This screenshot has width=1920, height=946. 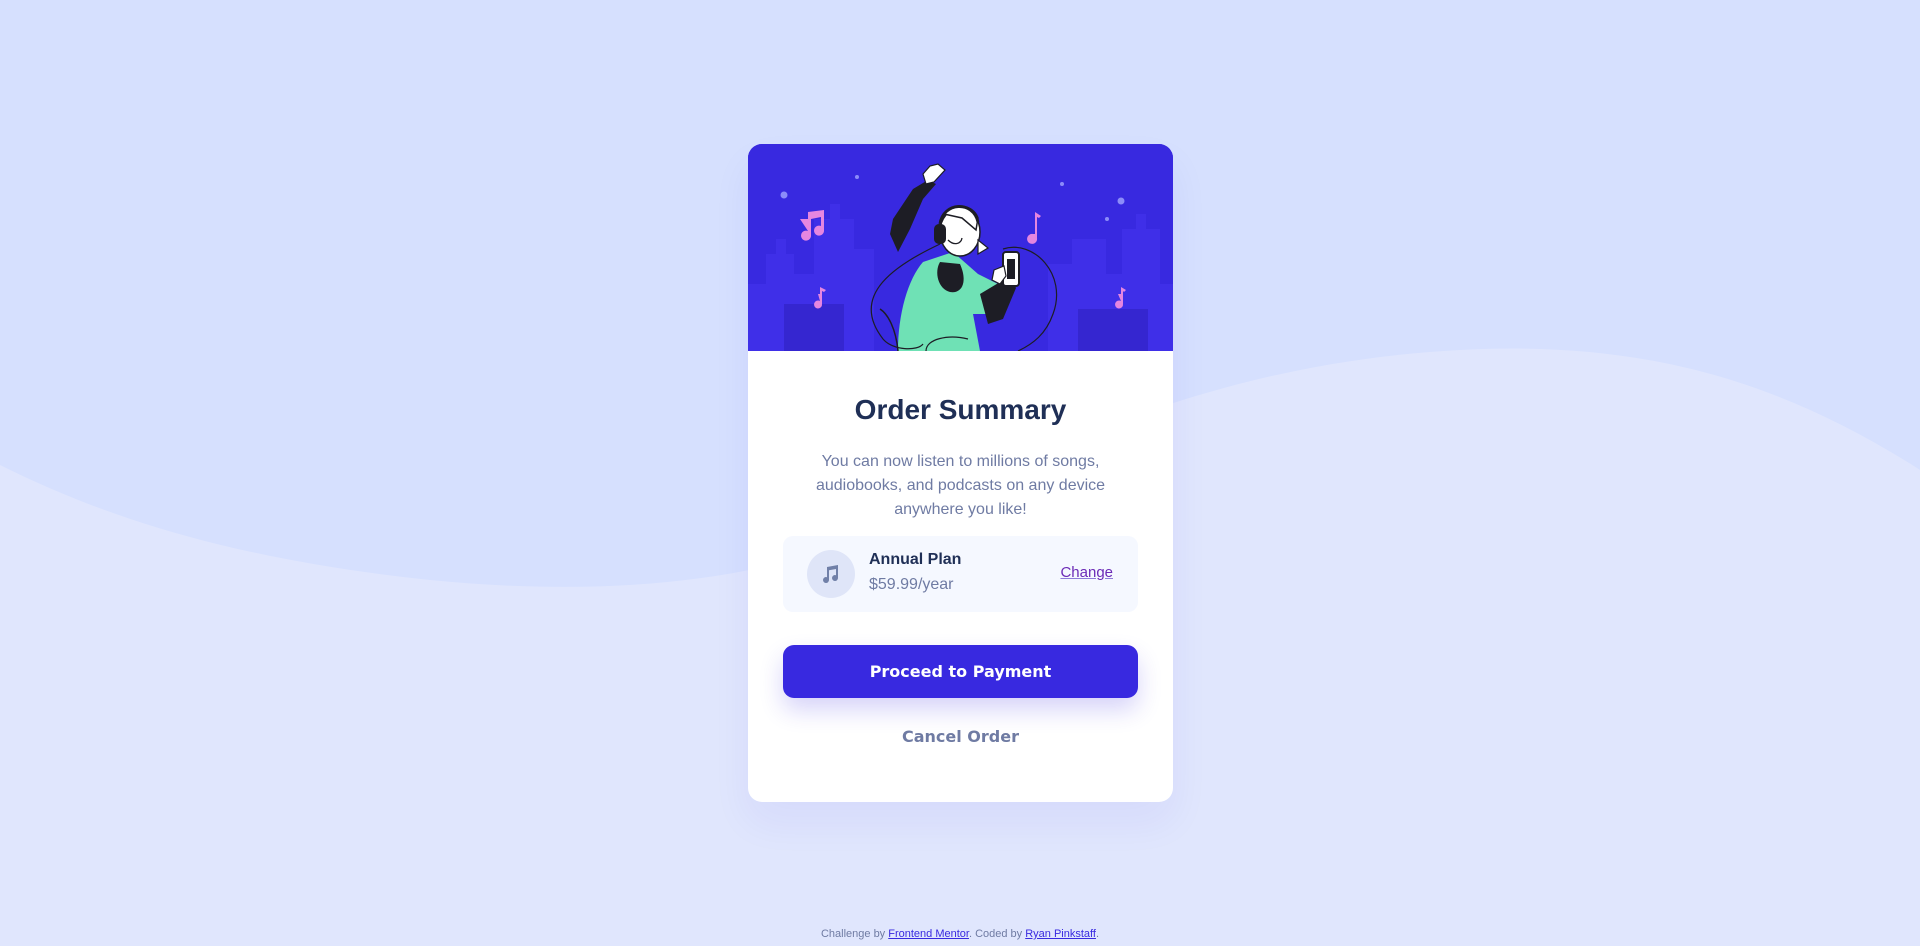 I want to click on proceed-to-payment-button: Proceed to Payment, so click(x=960, y=671).